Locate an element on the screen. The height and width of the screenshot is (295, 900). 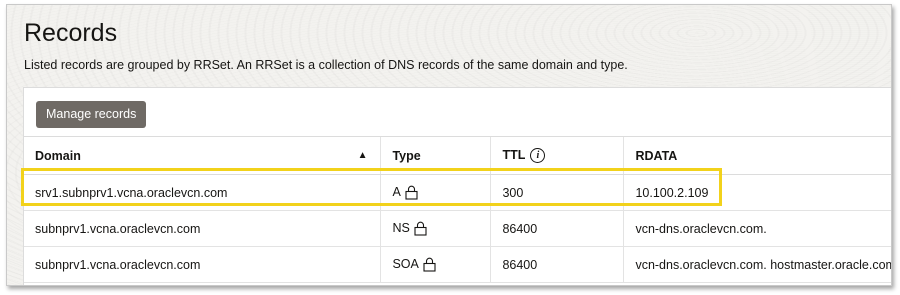
cell-ttl: 300 is located at coordinates (557, 192).